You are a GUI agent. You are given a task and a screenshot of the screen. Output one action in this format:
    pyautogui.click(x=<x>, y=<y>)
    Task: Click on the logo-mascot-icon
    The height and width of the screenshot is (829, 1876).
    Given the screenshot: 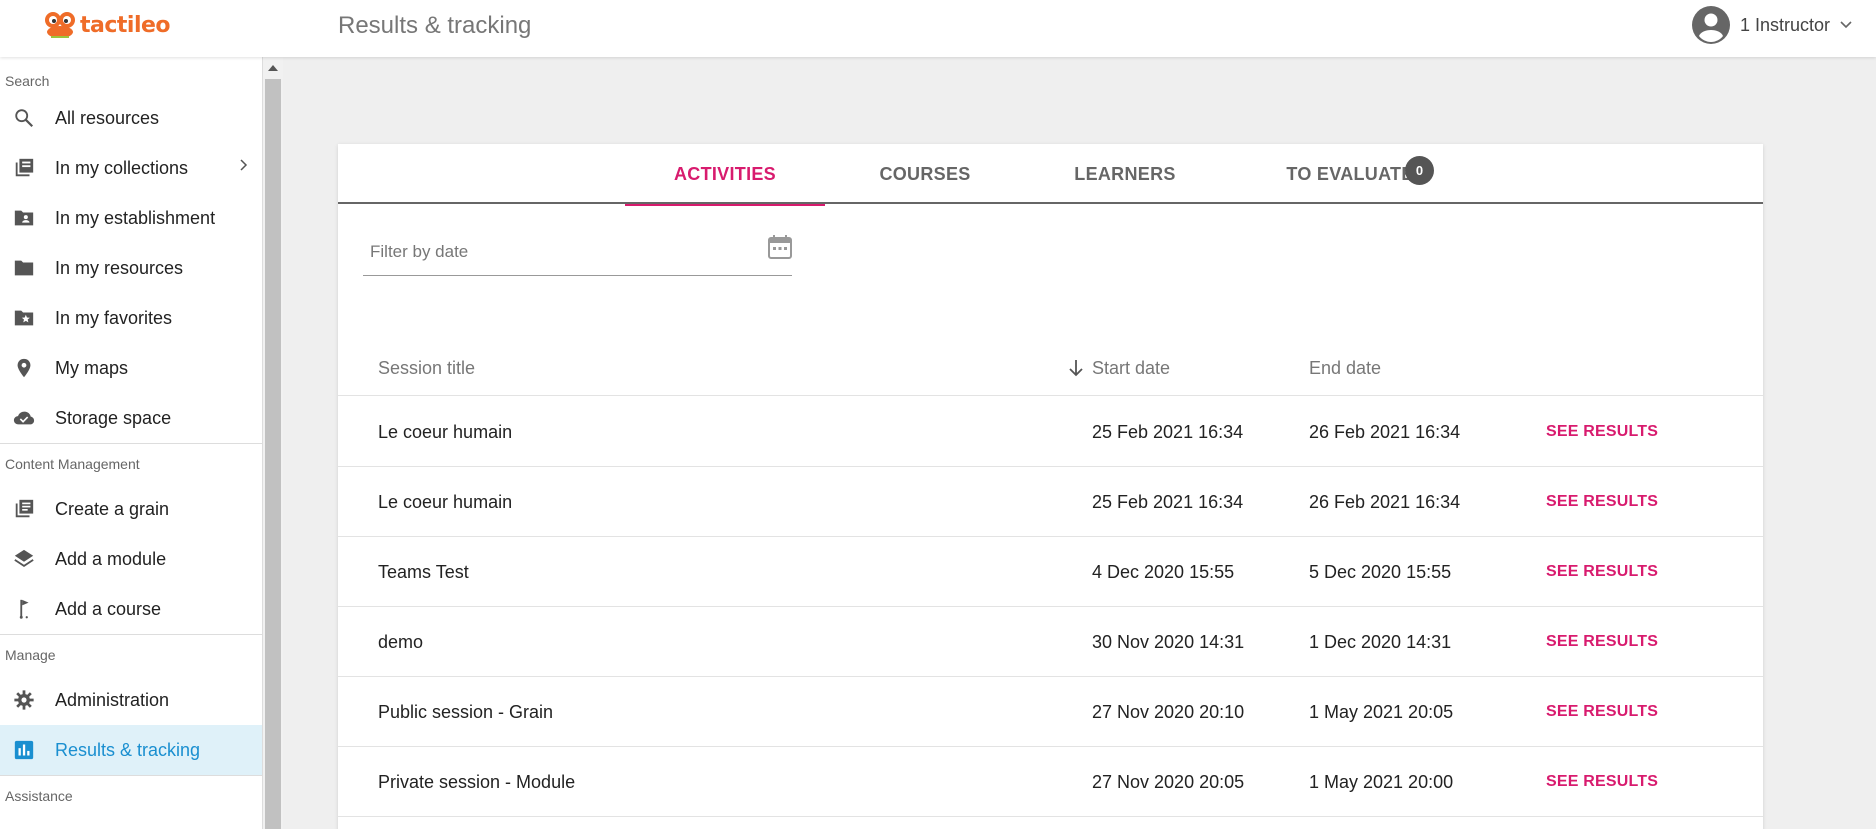 What is the action you would take?
    pyautogui.click(x=60, y=25)
    